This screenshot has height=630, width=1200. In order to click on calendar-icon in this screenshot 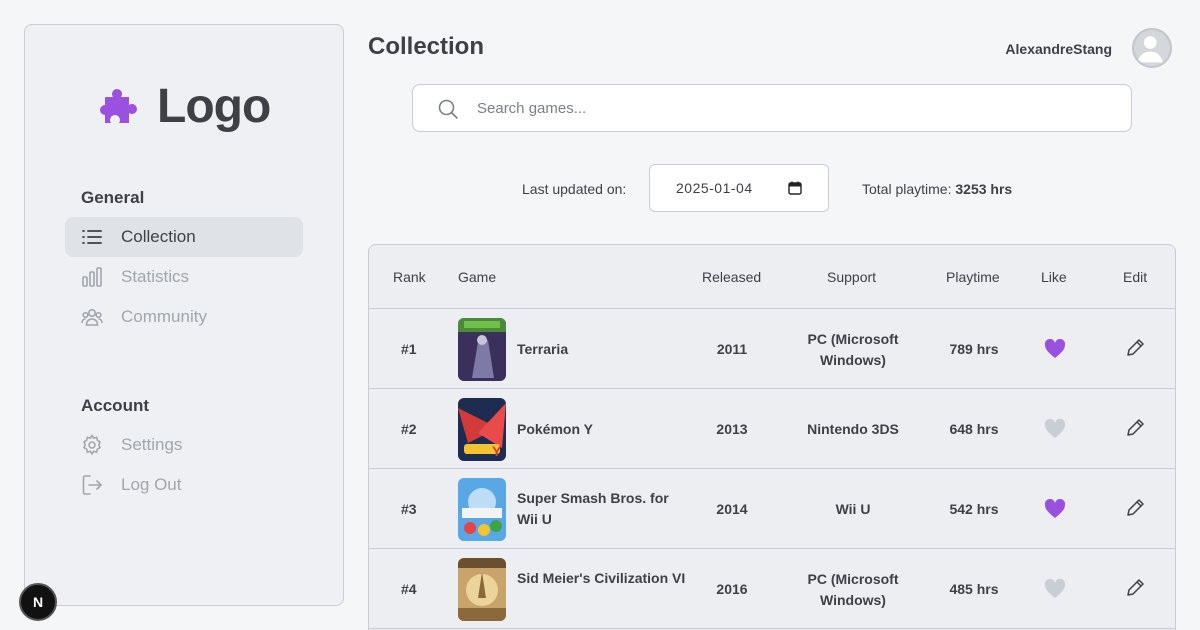, I will do `click(795, 188)`.